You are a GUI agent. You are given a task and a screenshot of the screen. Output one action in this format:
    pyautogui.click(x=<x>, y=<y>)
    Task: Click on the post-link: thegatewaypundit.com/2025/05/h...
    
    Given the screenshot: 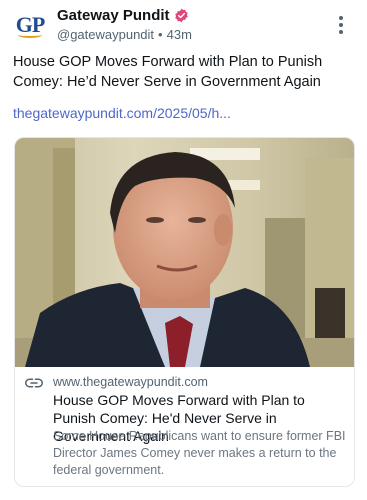 What is the action you would take?
    pyautogui.click(x=122, y=113)
    